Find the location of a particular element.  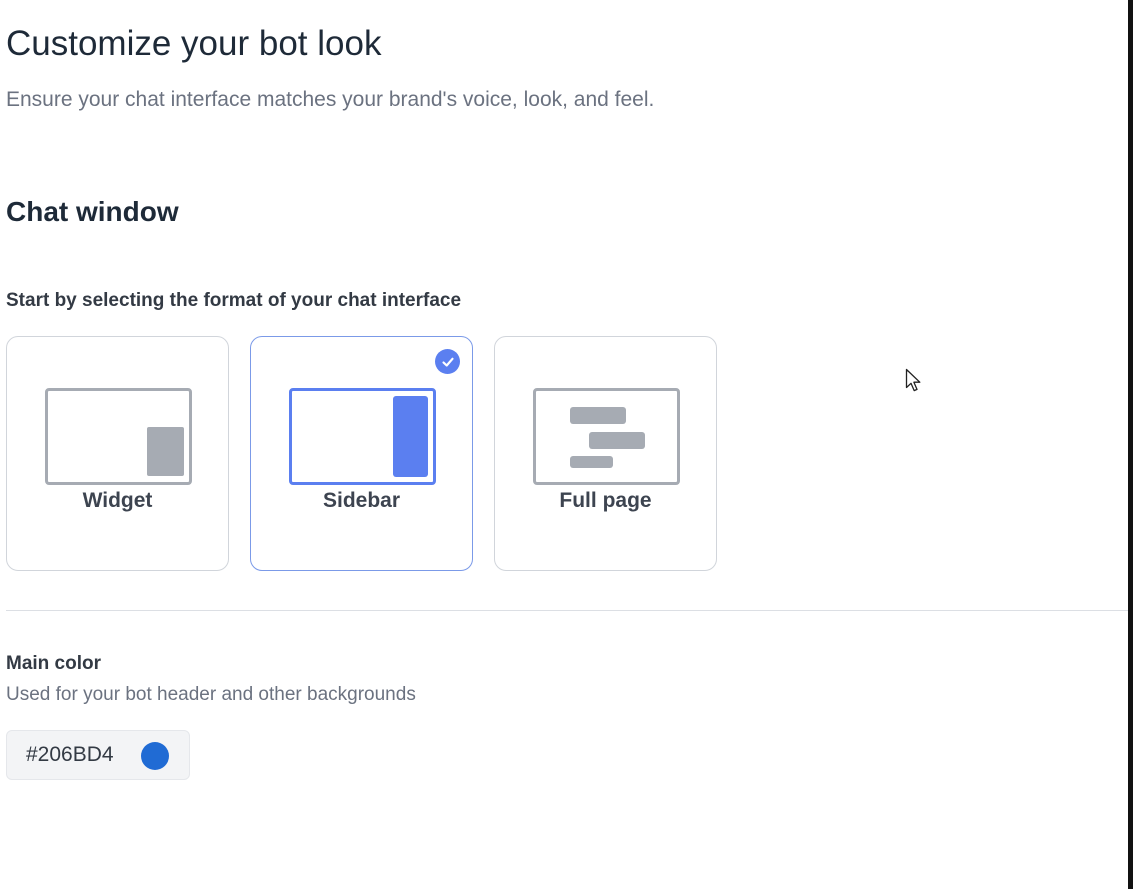

window-edge is located at coordinates (1130, 444).